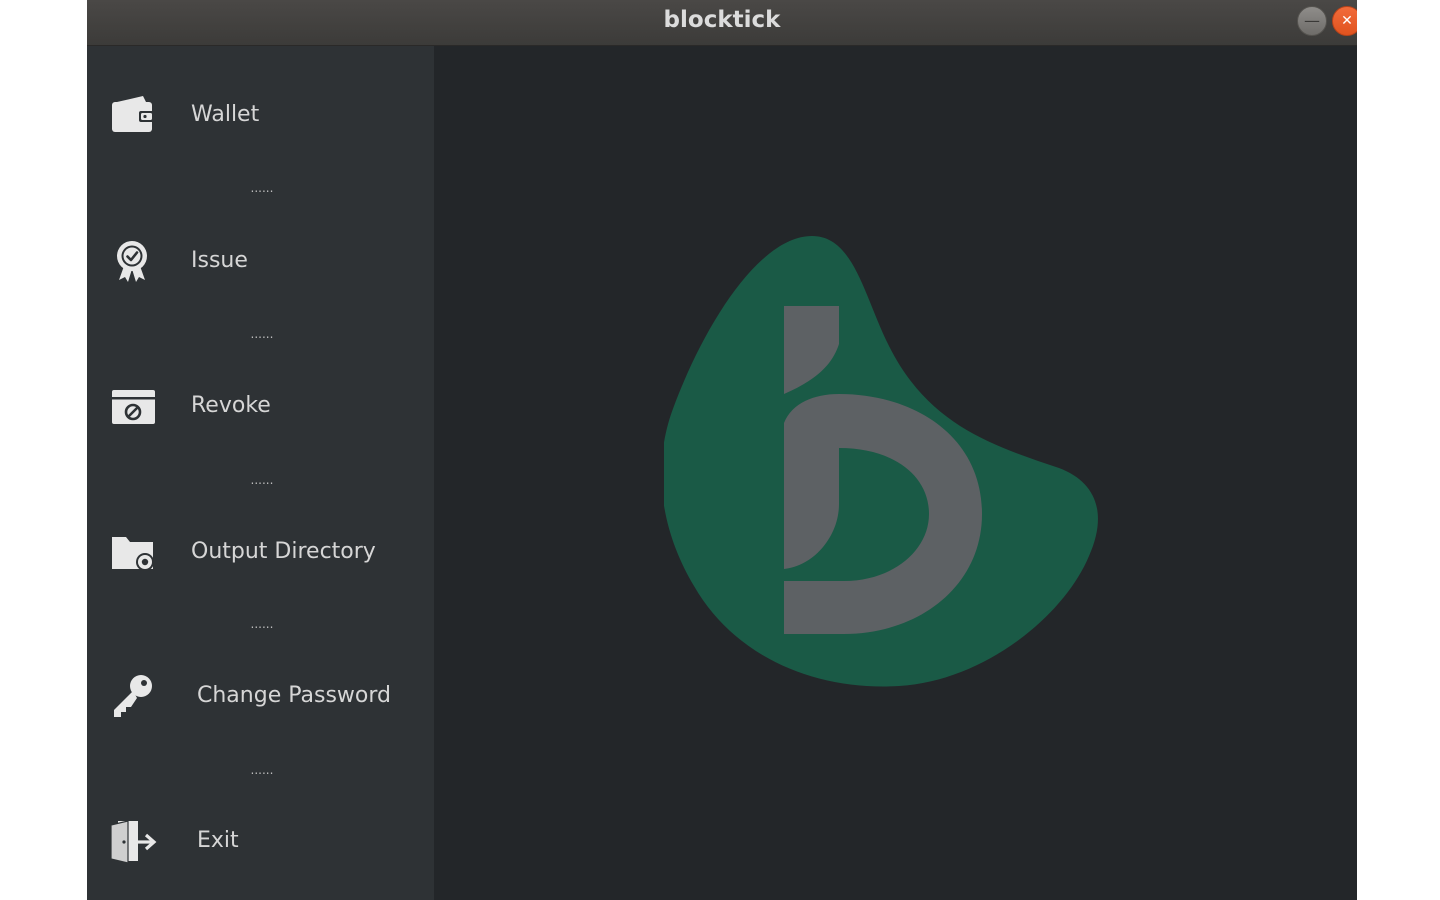 The width and height of the screenshot is (1440, 900). Describe the element at coordinates (133, 407) in the screenshot. I see `revoke-icon` at that location.